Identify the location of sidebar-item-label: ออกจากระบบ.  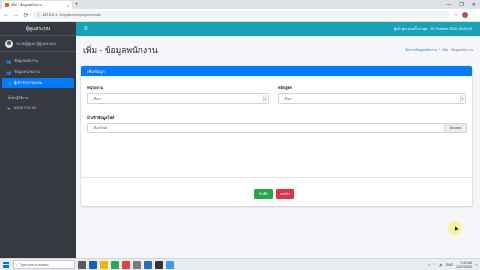
(25, 108).